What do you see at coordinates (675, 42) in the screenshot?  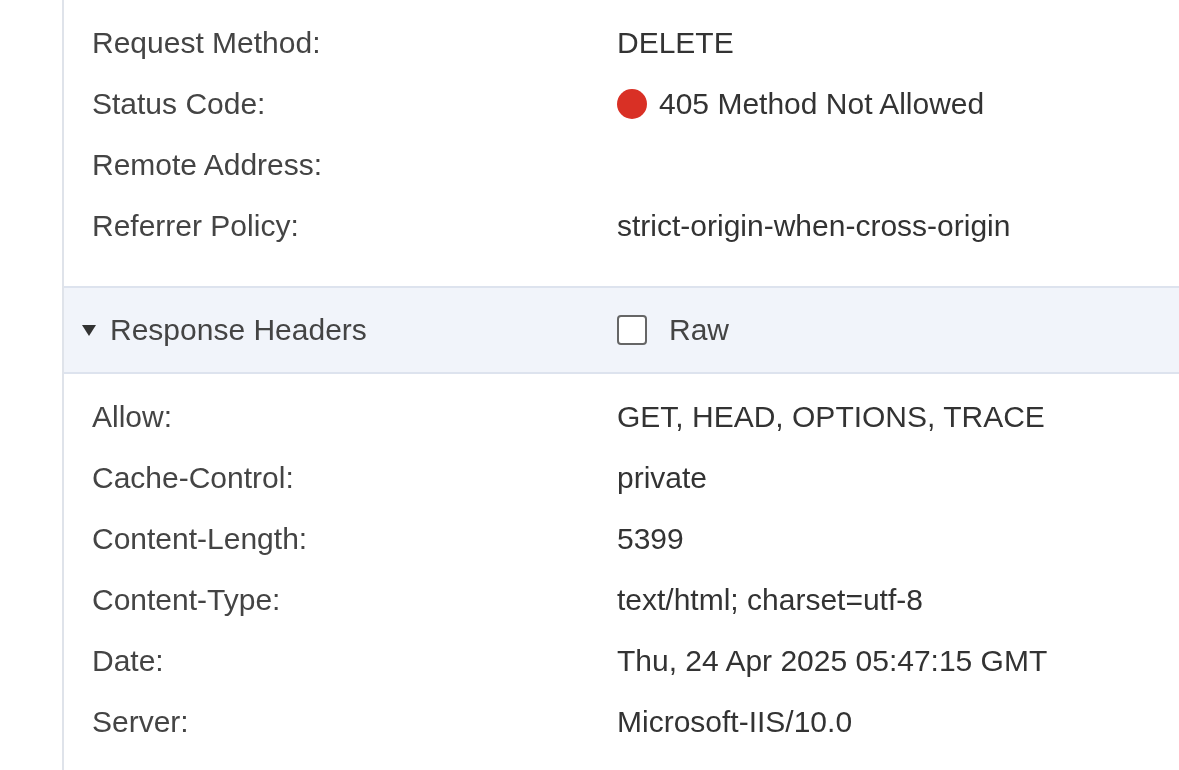 I see `header-value: DELETE` at bounding box center [675, 42].